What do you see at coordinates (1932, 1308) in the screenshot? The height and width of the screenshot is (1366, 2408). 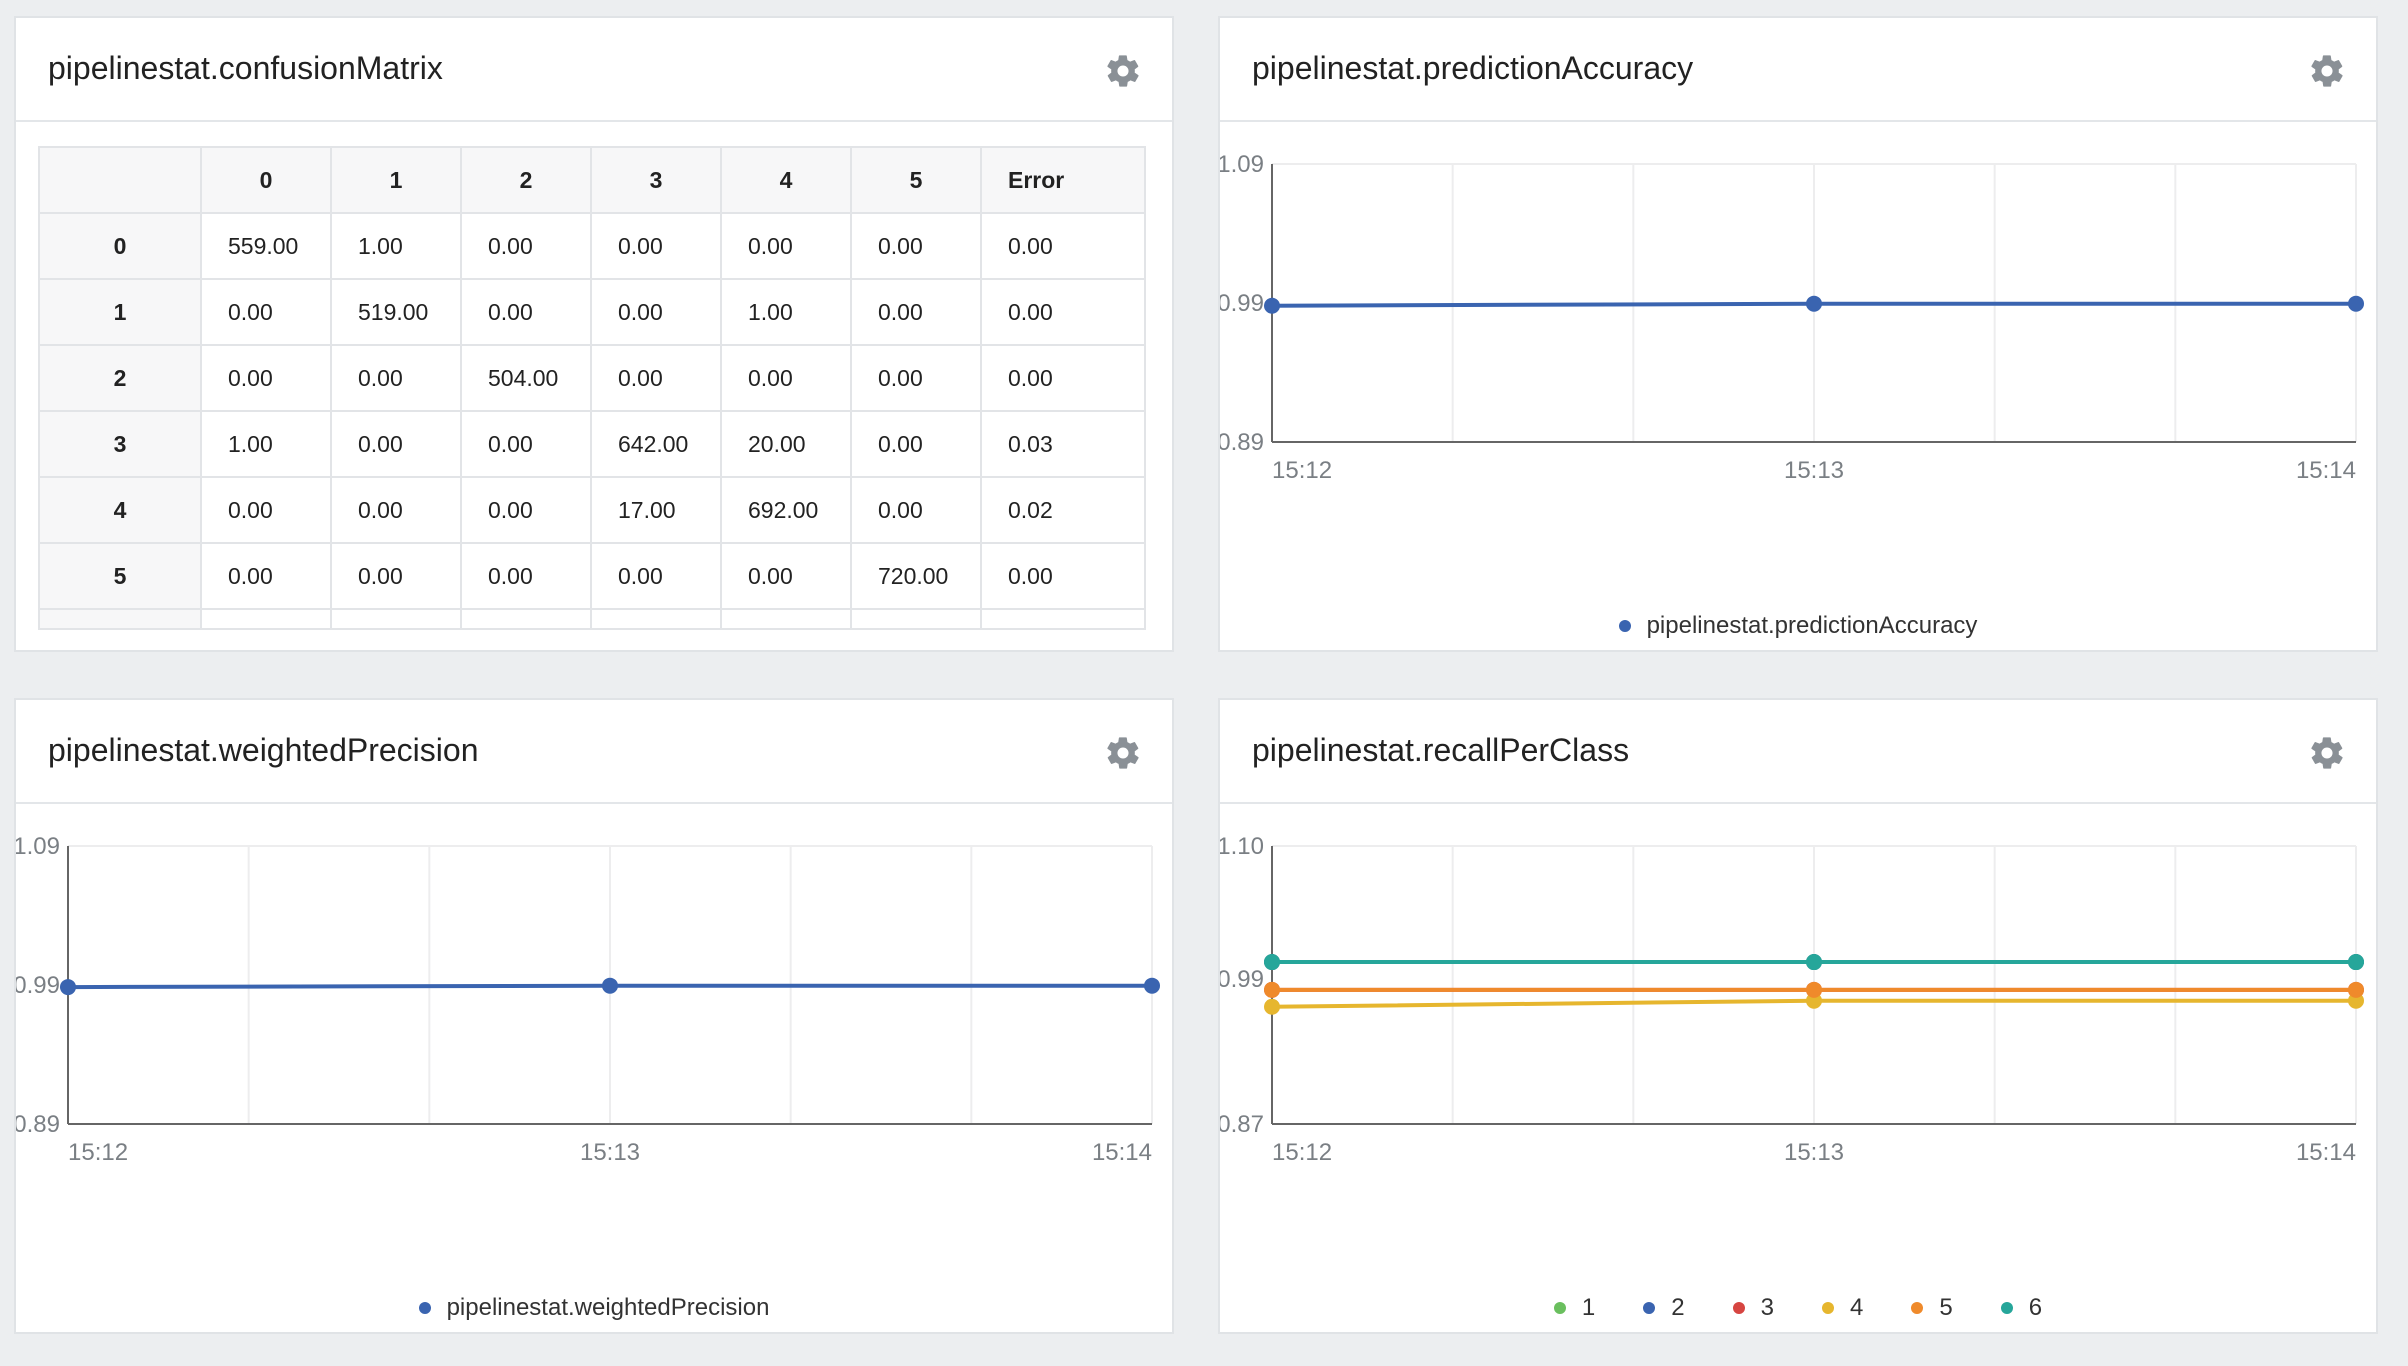 I see `legend-item: 5` at bounding box center [1932, 1308].